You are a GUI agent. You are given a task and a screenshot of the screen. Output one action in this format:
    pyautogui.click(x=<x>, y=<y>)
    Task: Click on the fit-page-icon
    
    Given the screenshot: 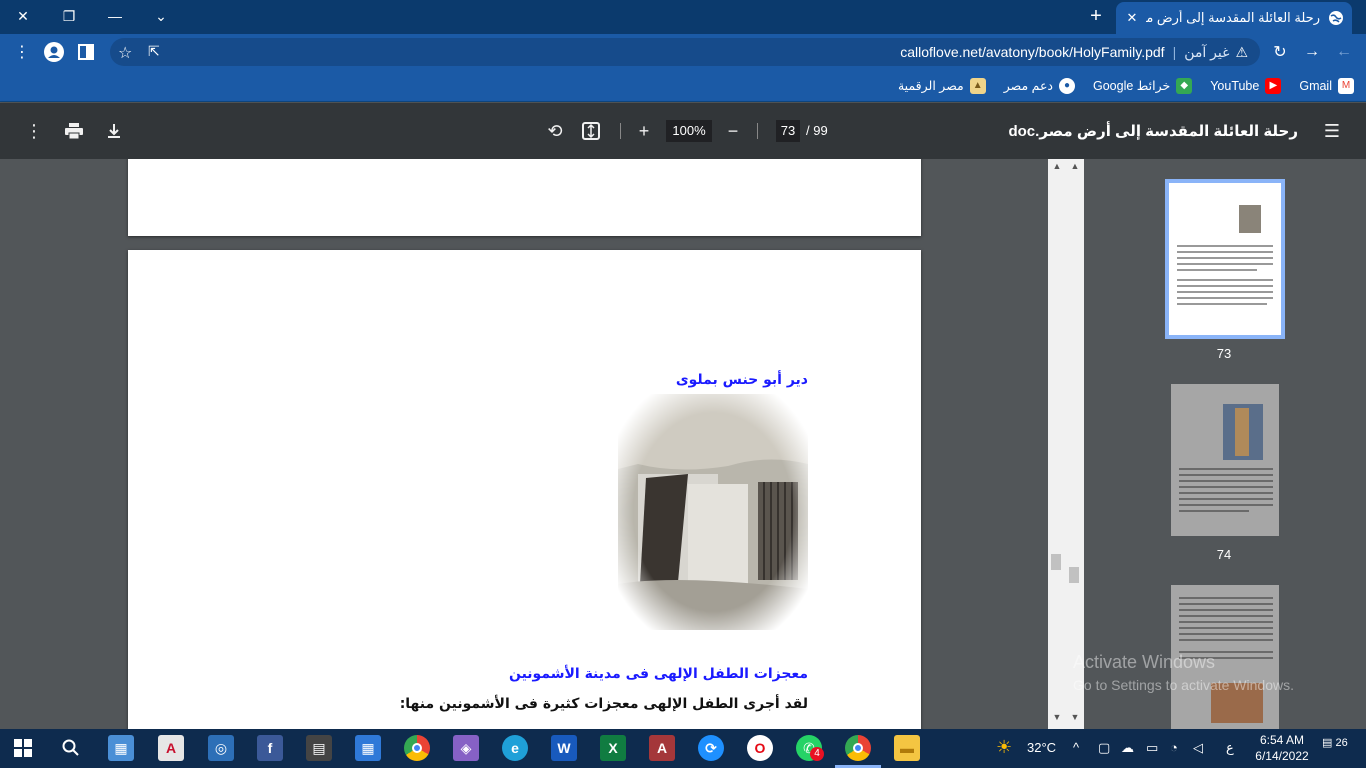 What is the action you would take?
    pyautogui.click(x=591, y=131)
    